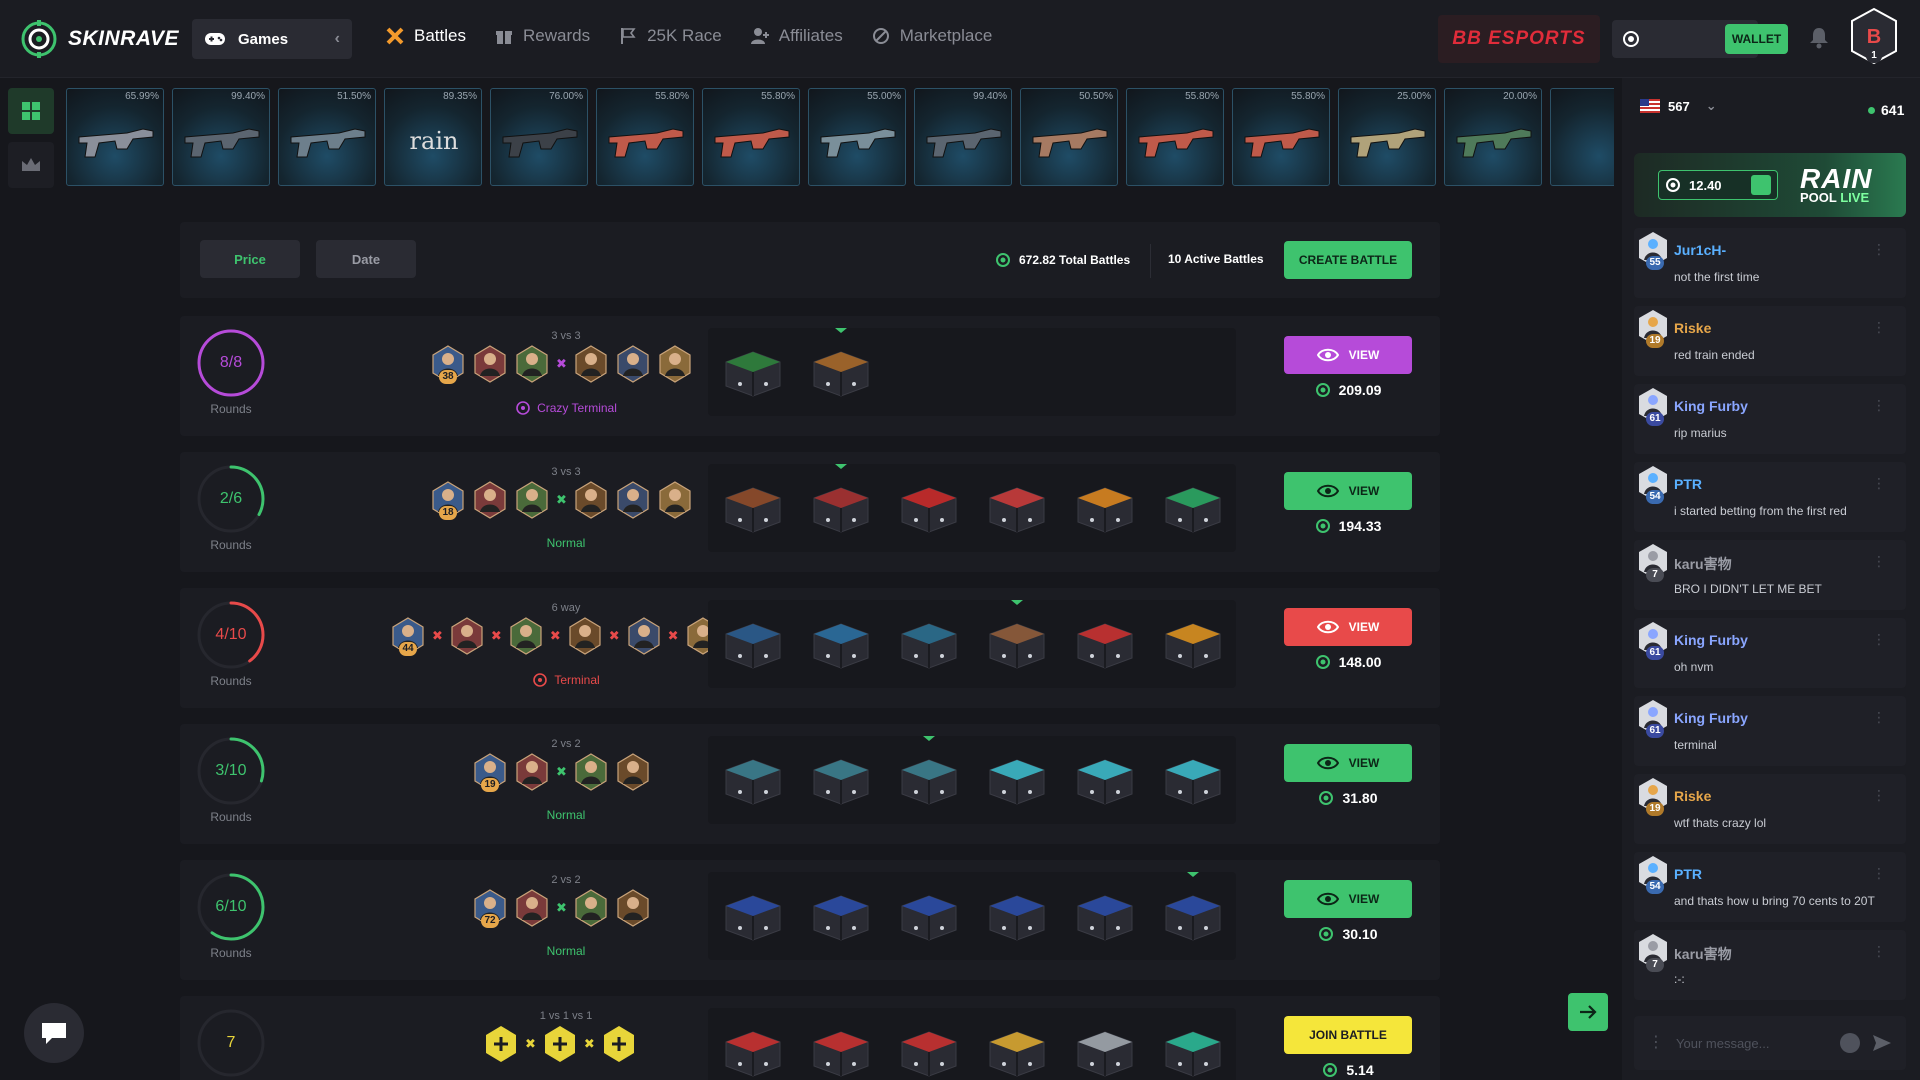 The height and width of the screenshot is (1080, 1920). I want to click on user-avatar: B 1, so click(1874, 36).